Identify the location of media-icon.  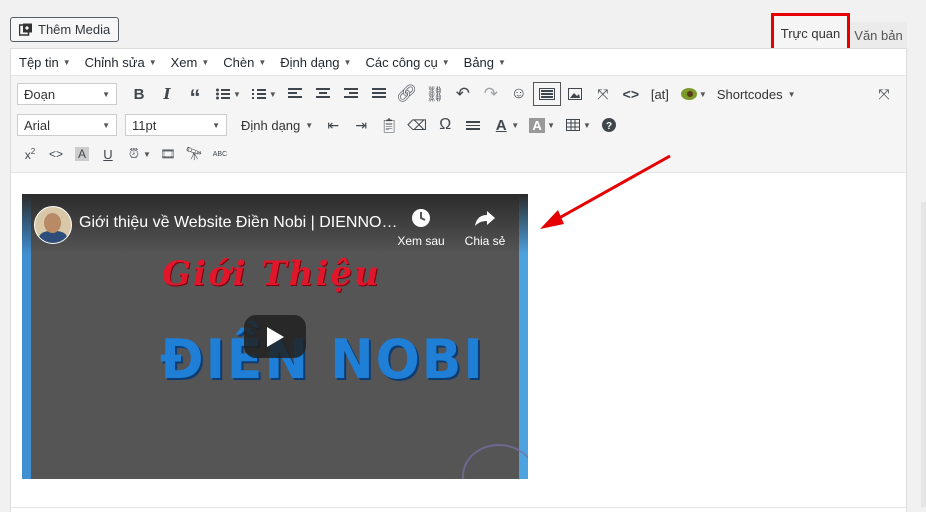
(25, 30).